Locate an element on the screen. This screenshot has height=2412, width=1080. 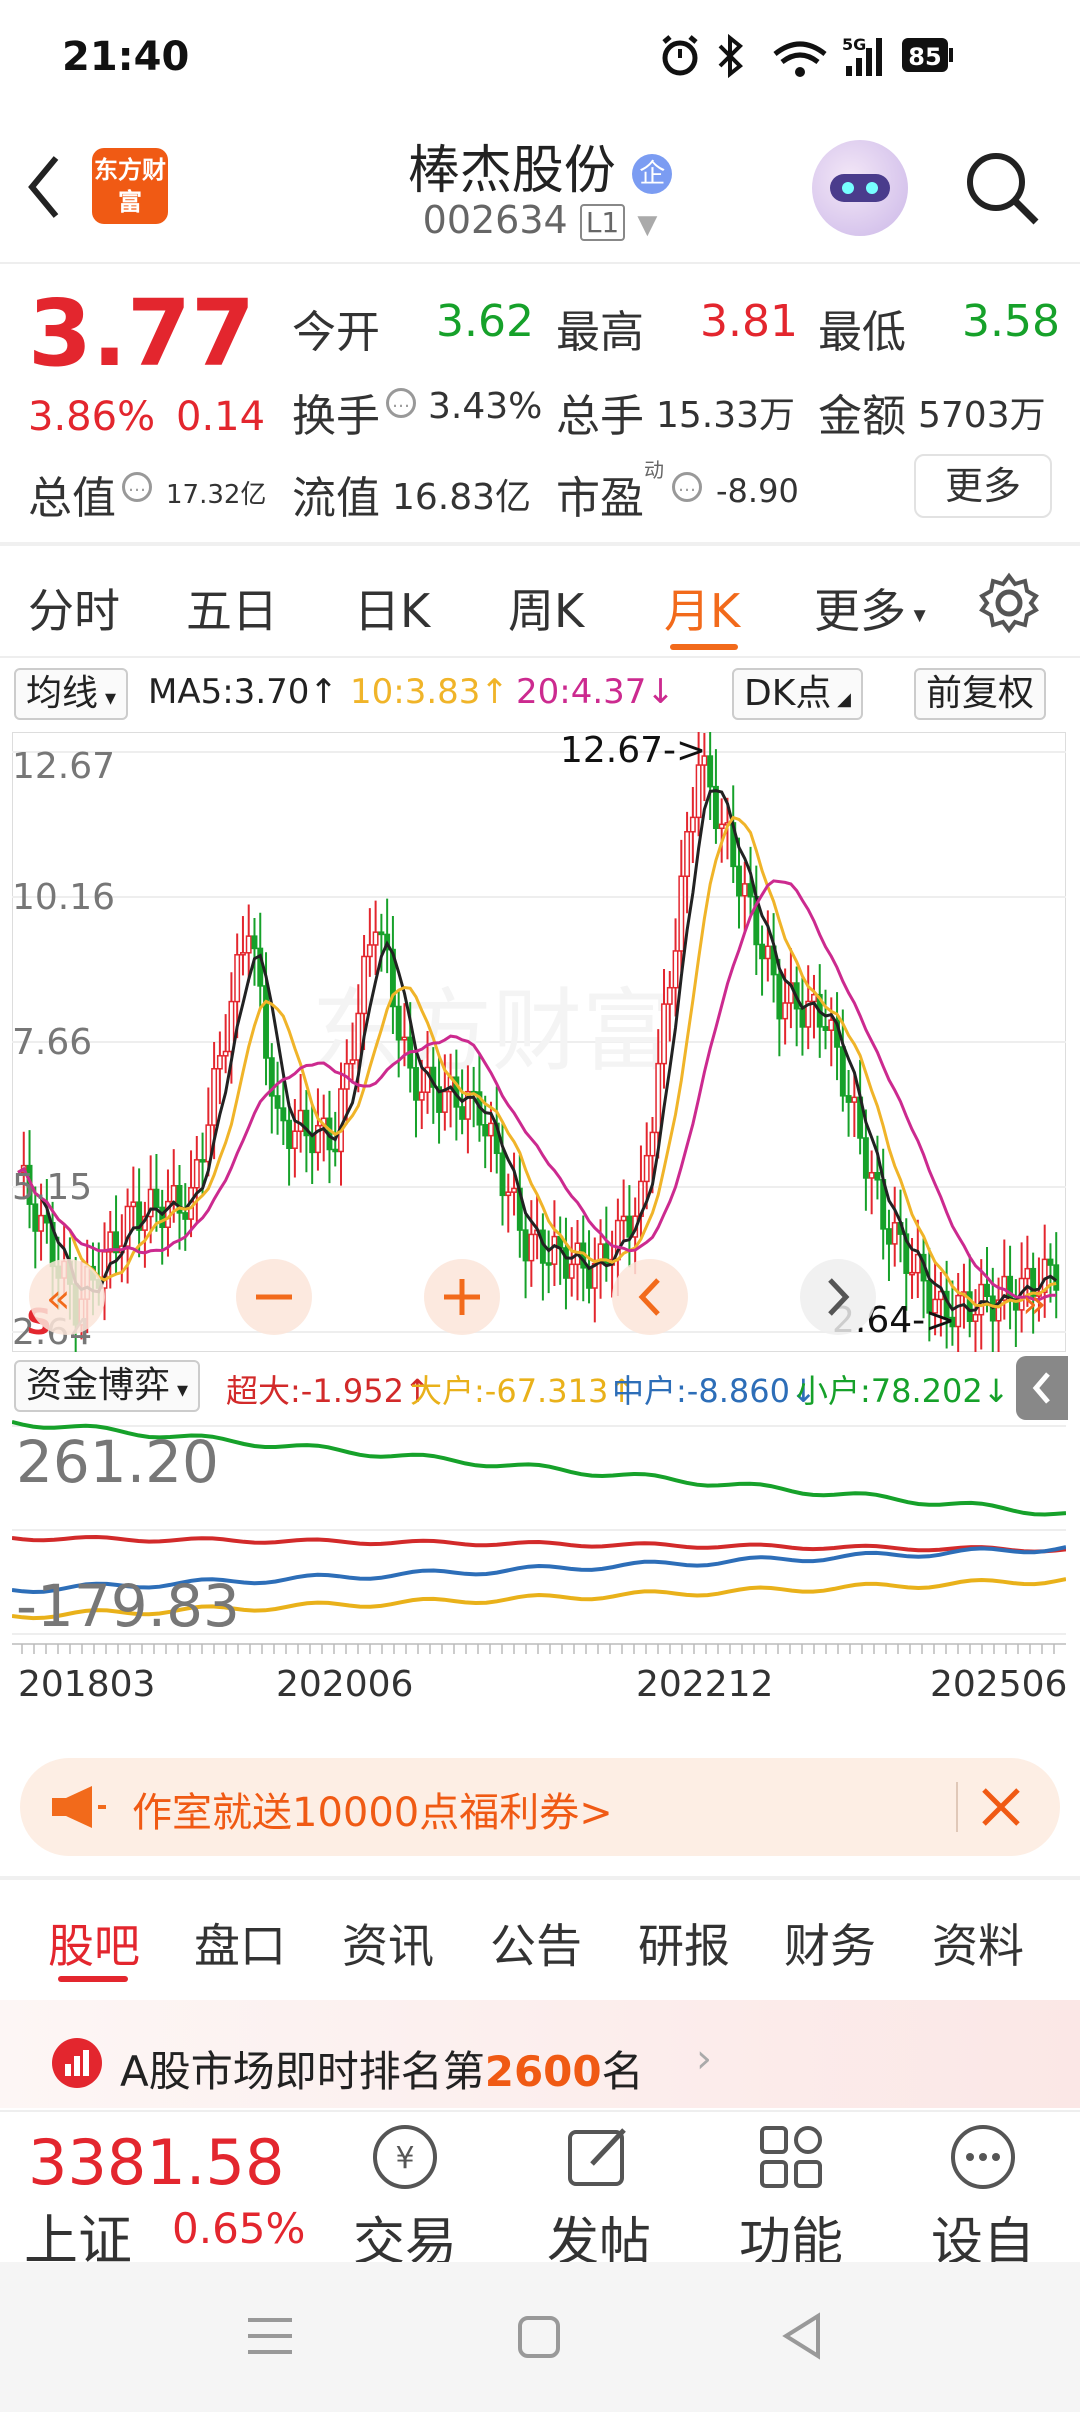
status-icons: 5G 85 is located at coordinates (807, 56).